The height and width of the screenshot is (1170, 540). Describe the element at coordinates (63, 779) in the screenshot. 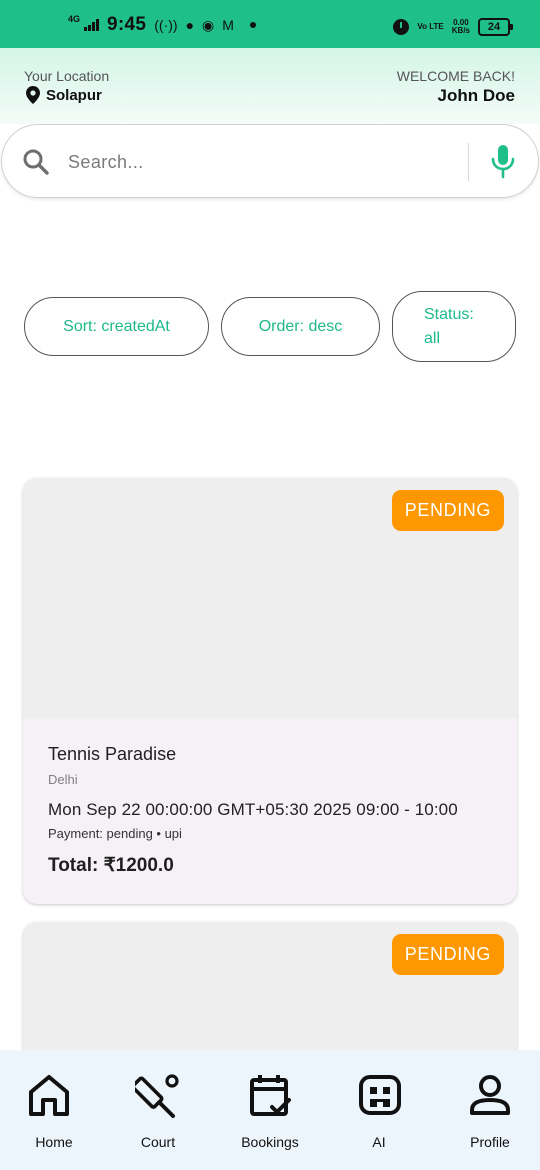

I see `venue-city: Delhi` at that location.